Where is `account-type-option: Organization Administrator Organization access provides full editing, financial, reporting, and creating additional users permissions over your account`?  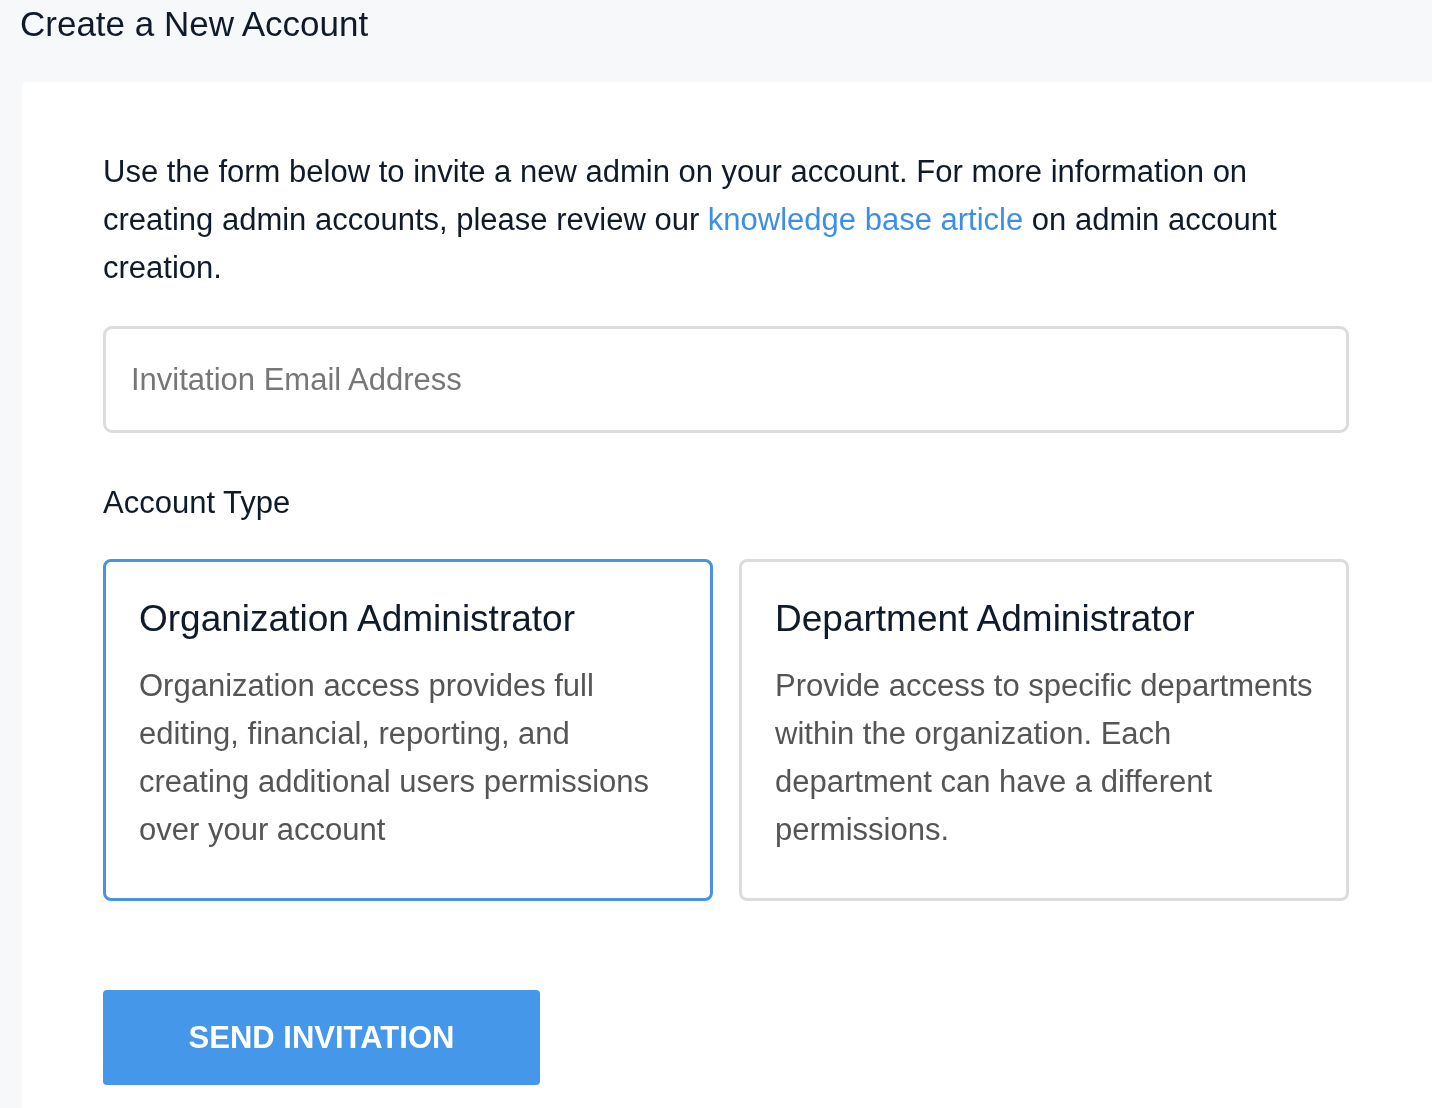 account-type-option: Organization Administrator Organization access provides full editing, financial, reporting, and creating additional users permissions over your account is located at coordinates (408, 730).